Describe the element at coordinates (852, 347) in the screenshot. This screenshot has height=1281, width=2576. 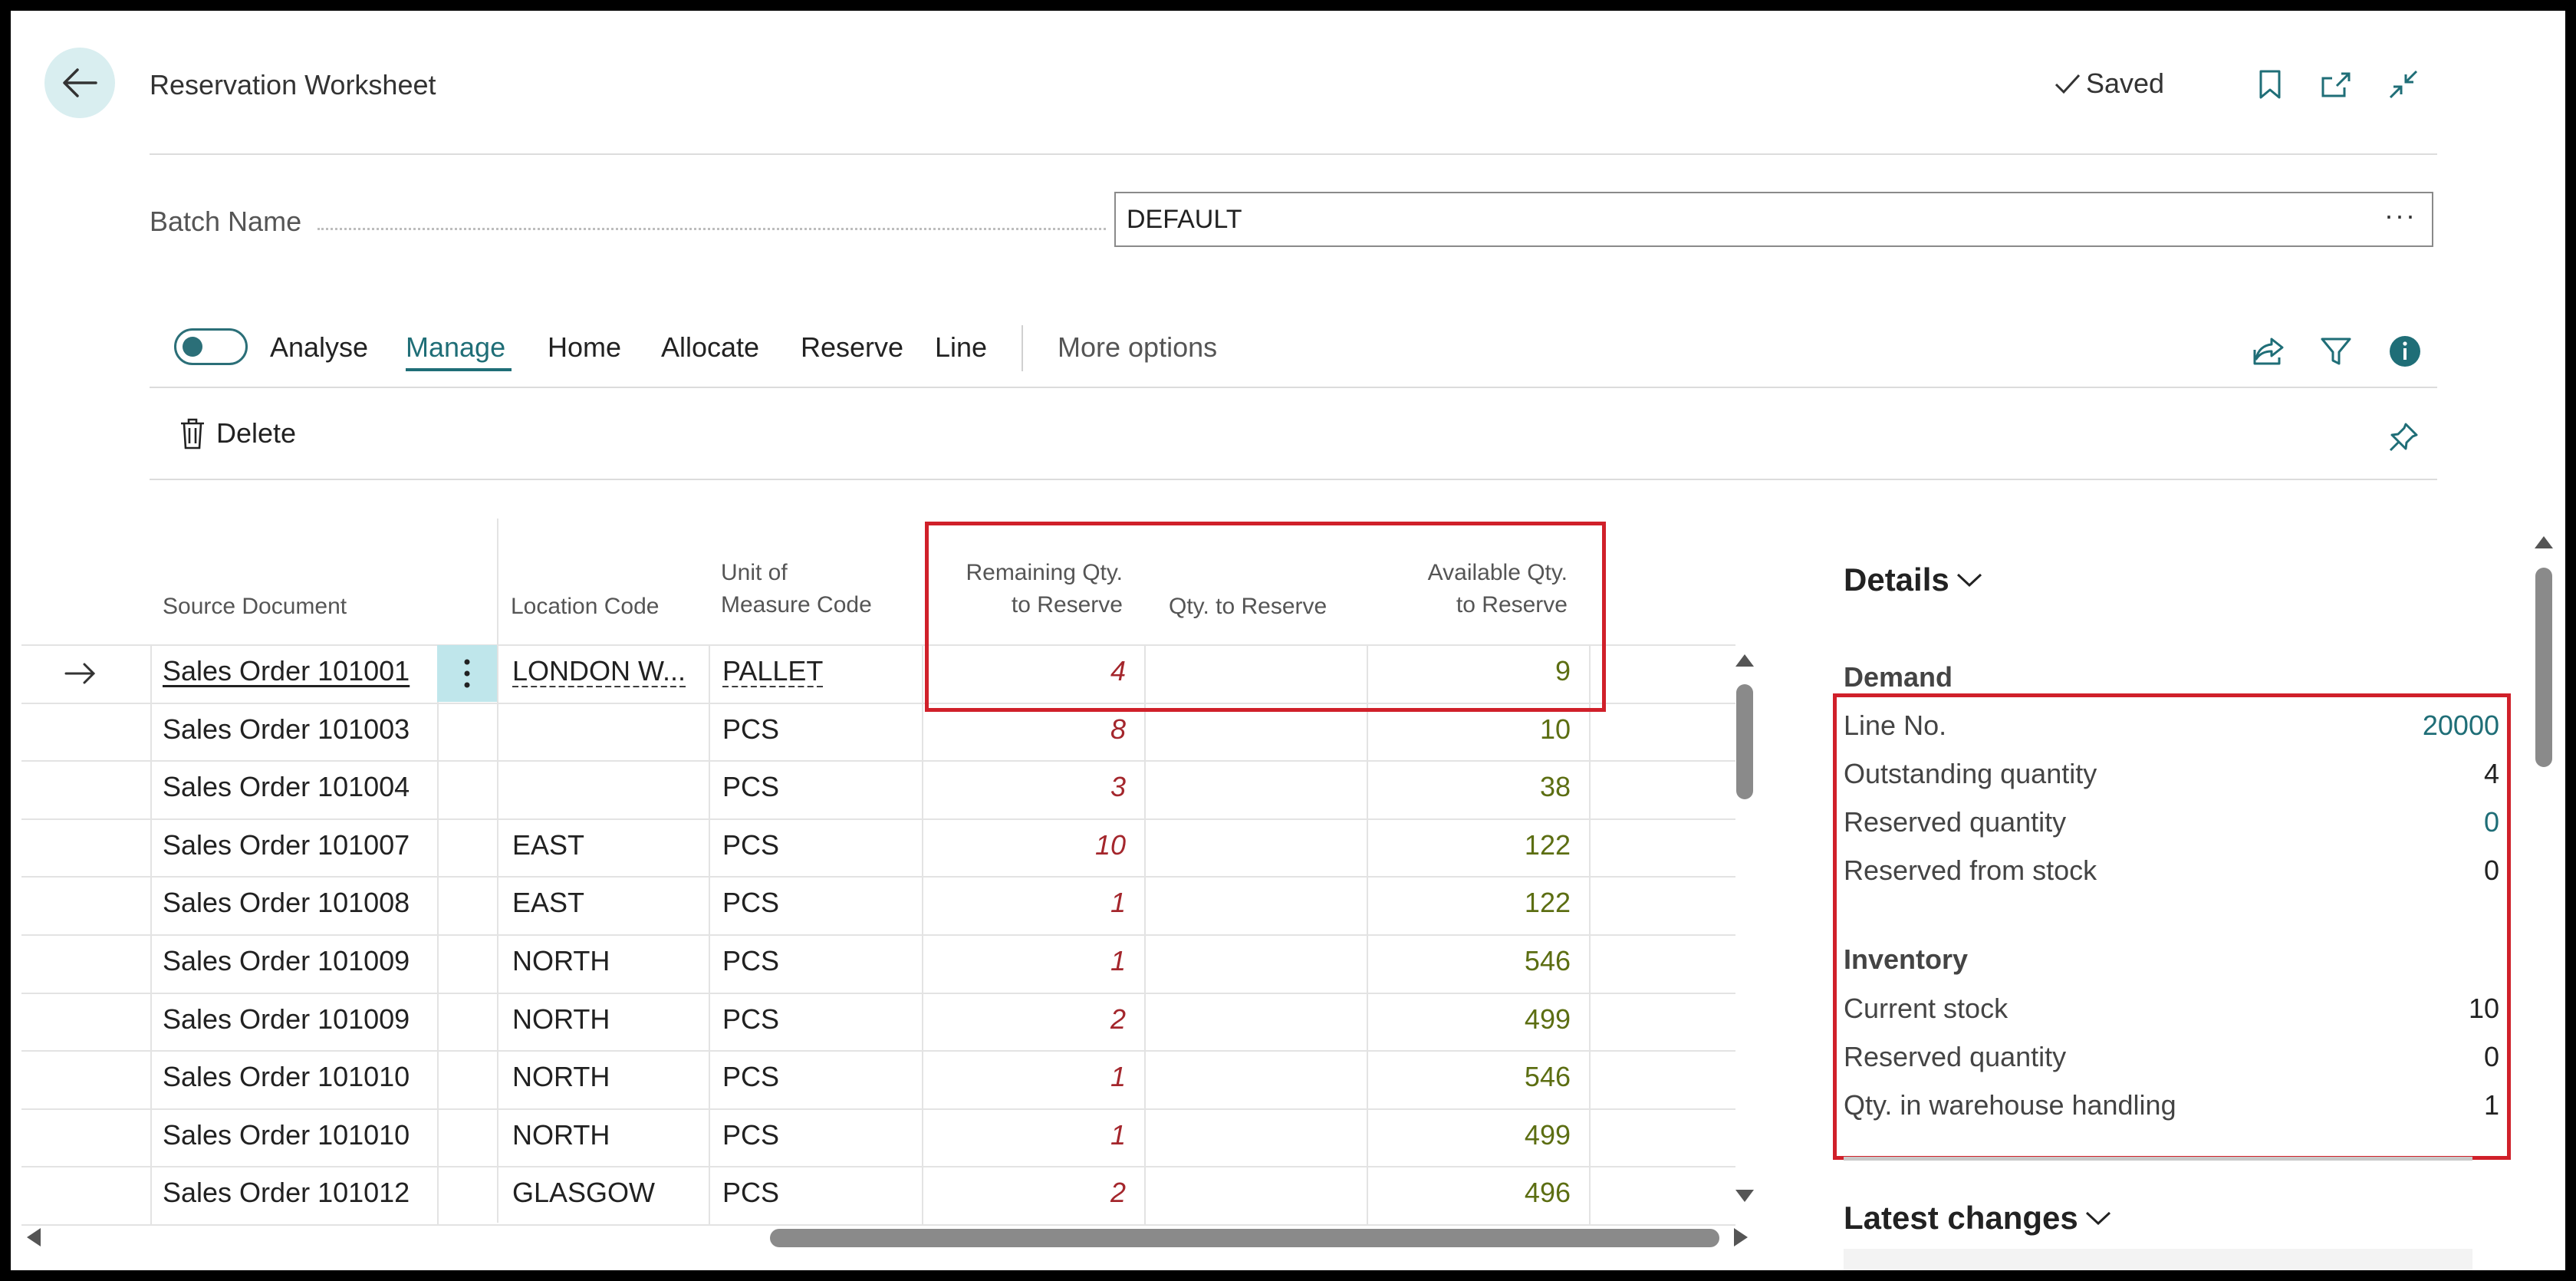
I see `tab-reserve: Reserve` at that location.